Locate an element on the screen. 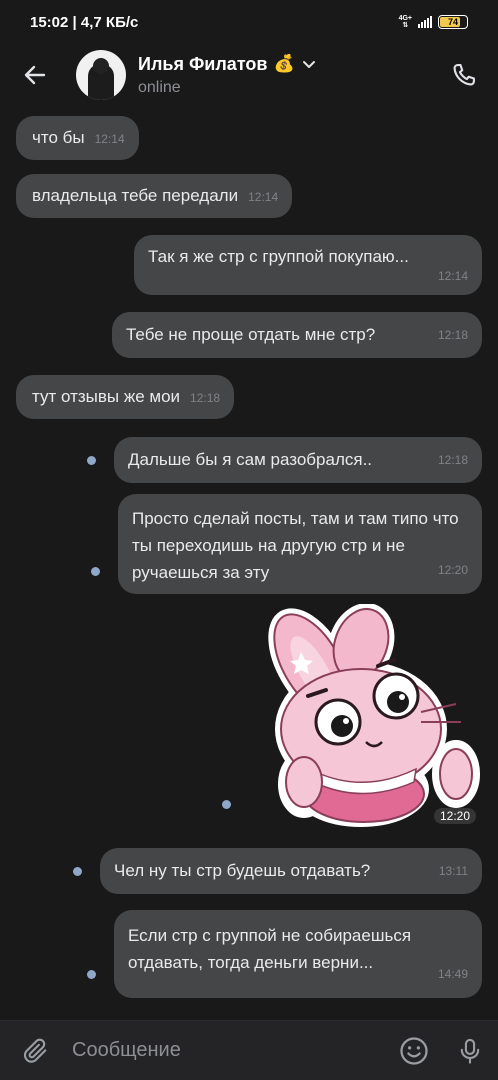 This screenshot has height=1080, width=498. voice-button is located at coordinates (470, 1050).